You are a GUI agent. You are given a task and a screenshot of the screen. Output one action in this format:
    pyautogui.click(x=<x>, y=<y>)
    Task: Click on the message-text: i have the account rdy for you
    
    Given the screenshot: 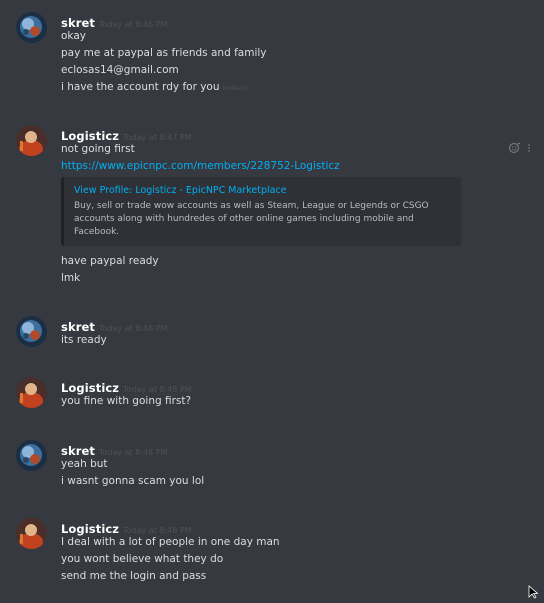 What is the action you would take?
    pyautogui.click(x=140, y=87)
    